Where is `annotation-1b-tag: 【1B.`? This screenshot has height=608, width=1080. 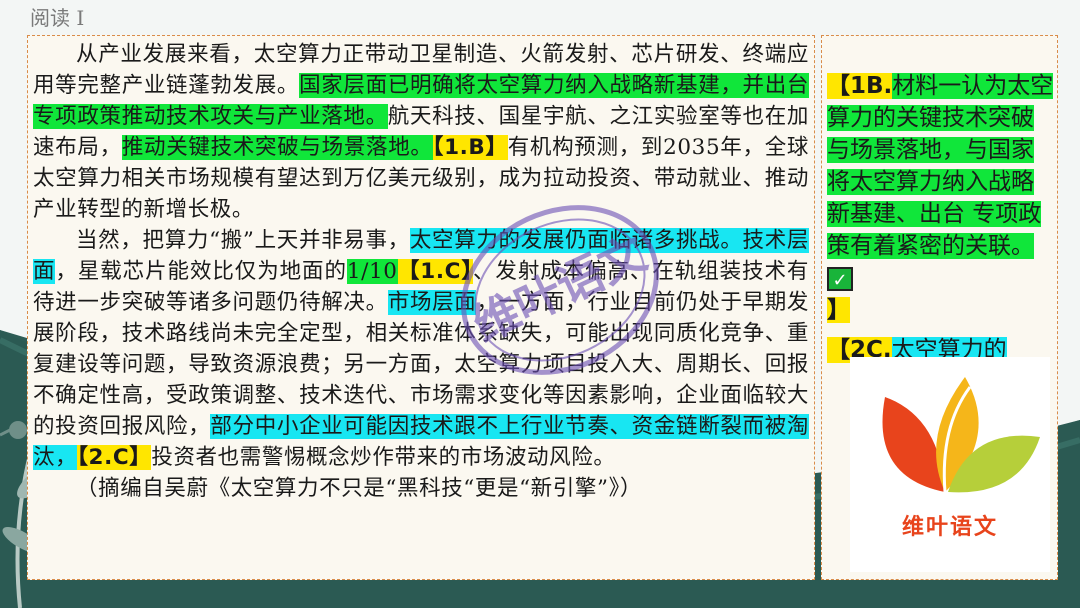
annotation-1b-tag: 【1B. is located at coordinates (860, 86).